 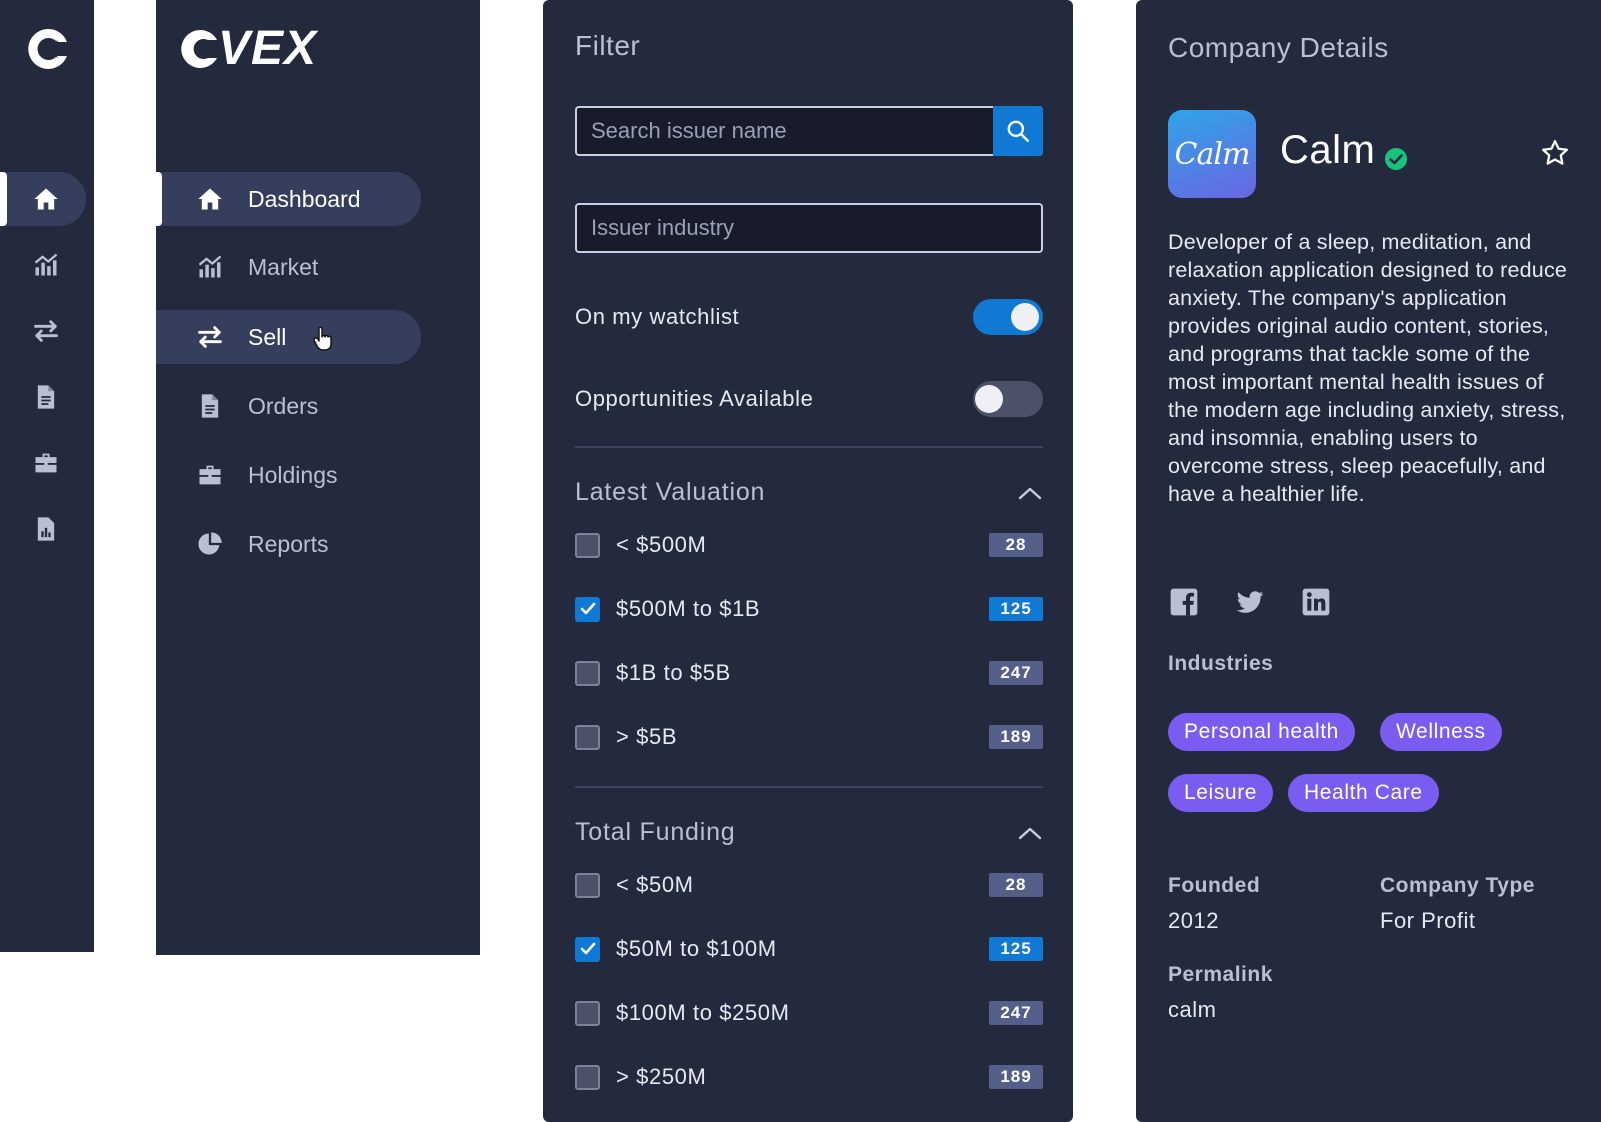 I want to click on facebook-icon, so click(x=1184, y=602).